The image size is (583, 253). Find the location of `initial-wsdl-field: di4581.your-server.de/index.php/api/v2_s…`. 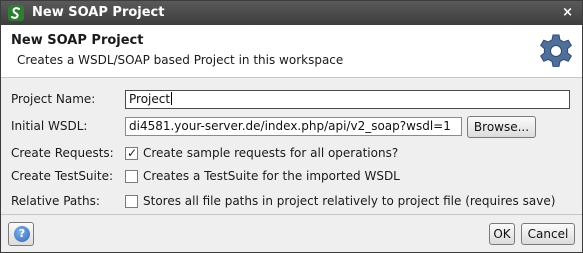

initial-wsdl-field: di4581.your-server.de/index.php/api/v2_s… is located at coordinates (293, 126).